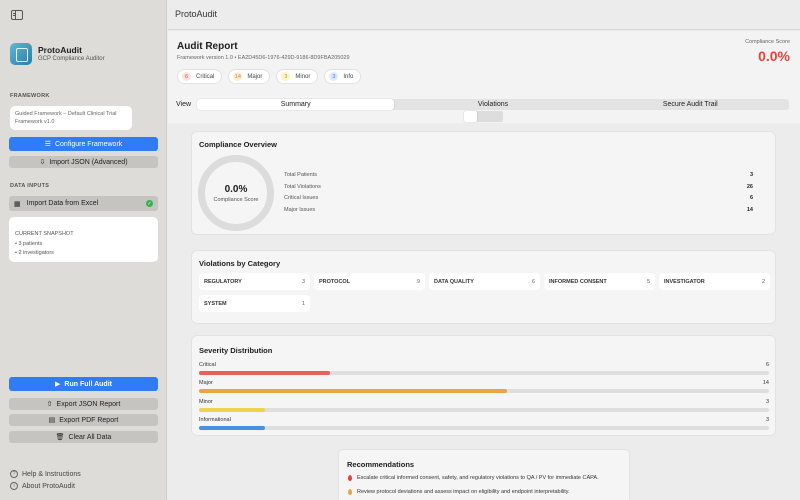 The image size is (800, 500). Describe the element at coordinates (215, 303) in the screenshot. I see `category-name: SYSTEM` at that location.